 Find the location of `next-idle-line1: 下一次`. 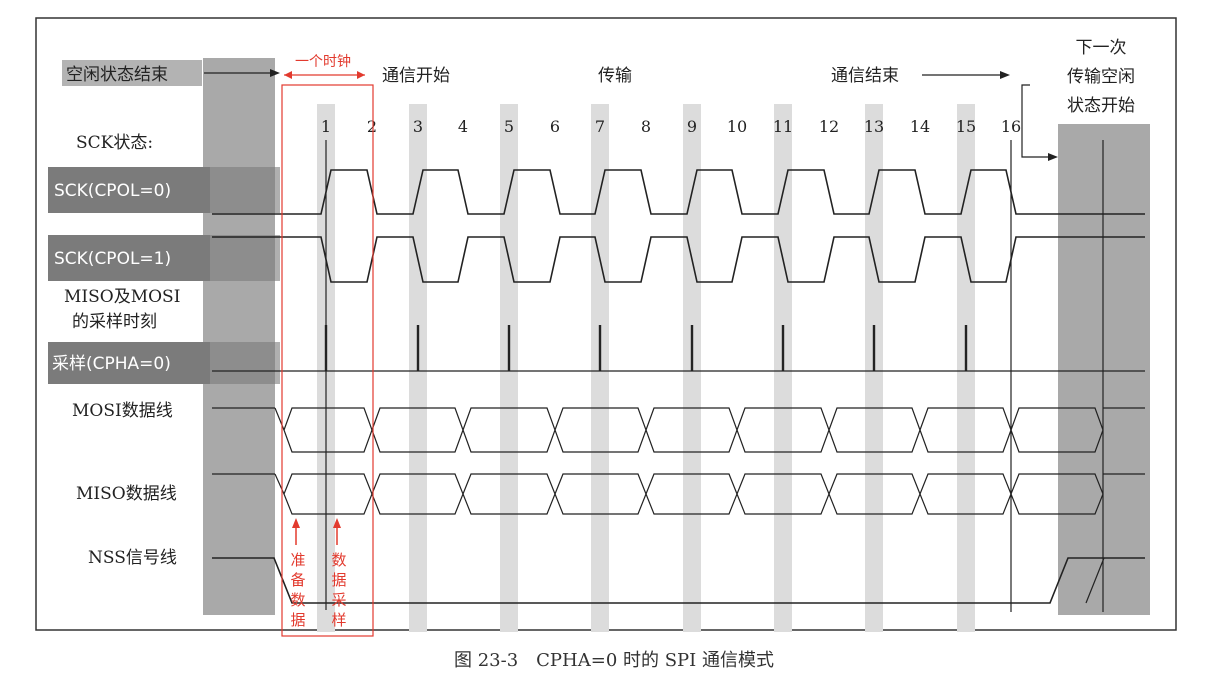

next-idle-line1: 下一次 is located at coordinates (1101, 48).